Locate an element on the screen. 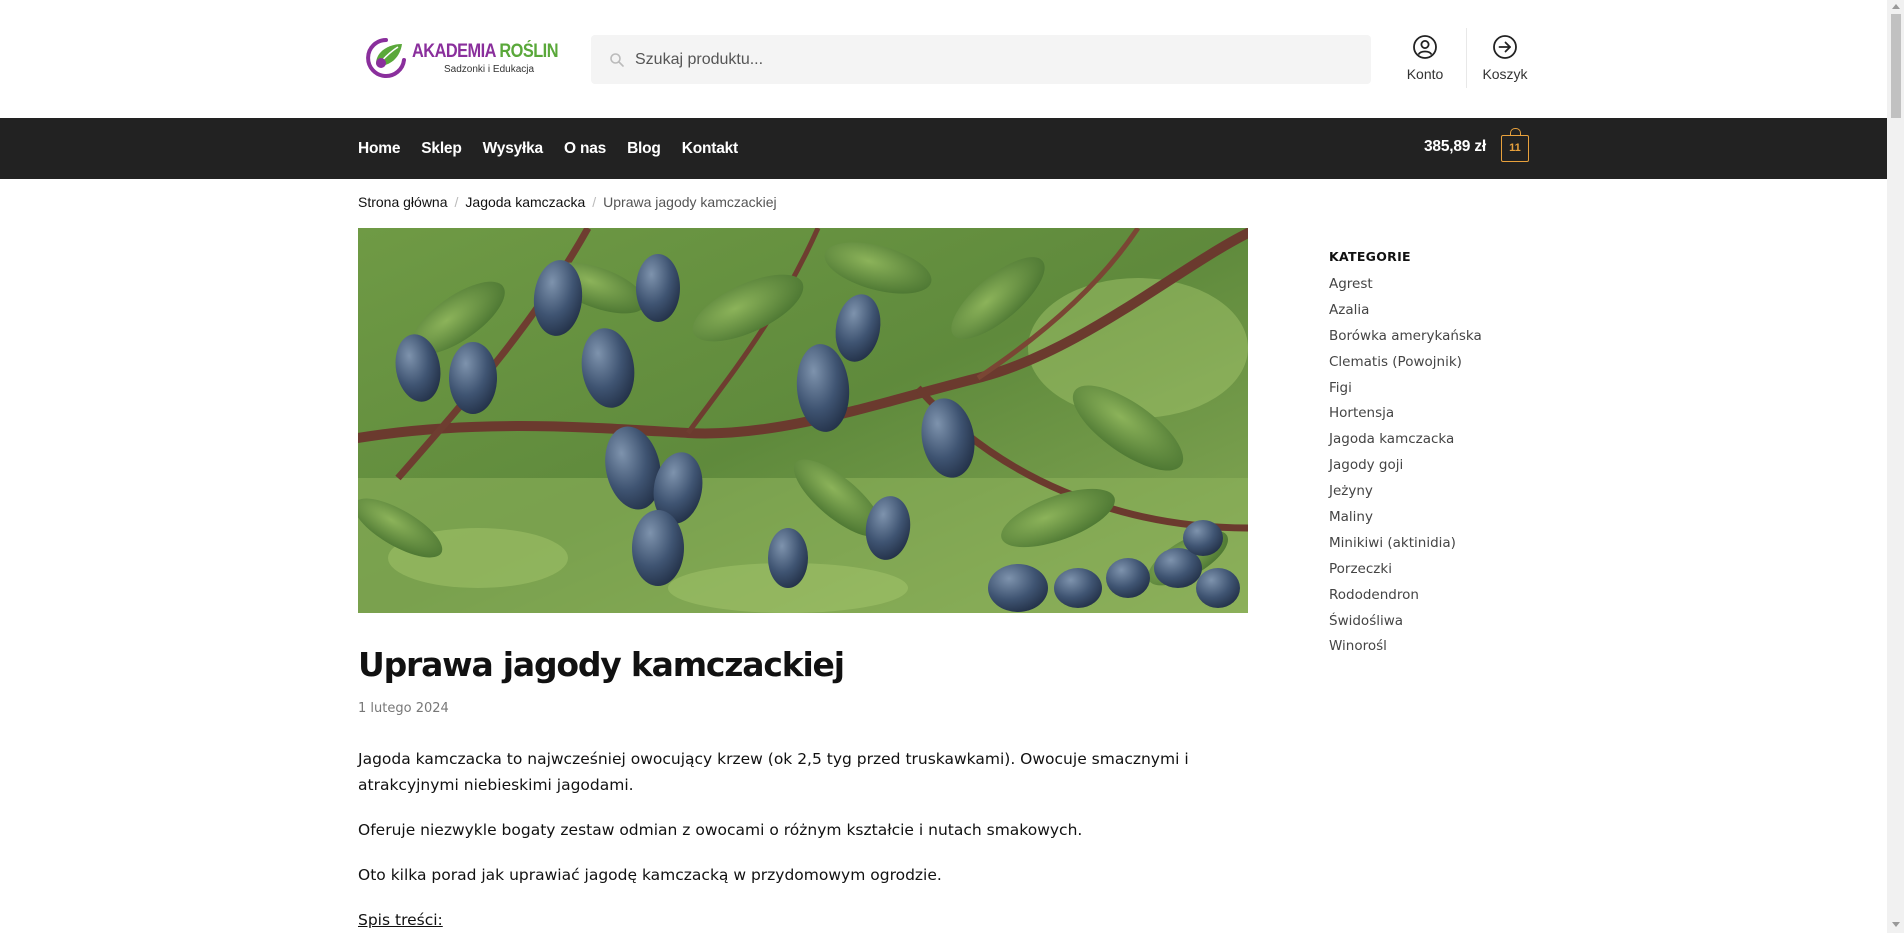  site-logo: AKADEMIA ROŚLIN Sadzonki i Edukacja is located at coordinates (460, 58).